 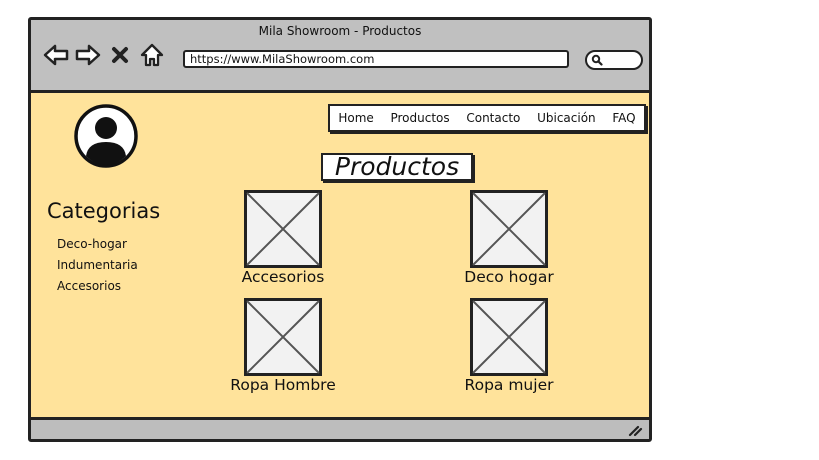 I want to click on url-bar: https://www.MilaShowroom.com, so click(x=376, y=59).